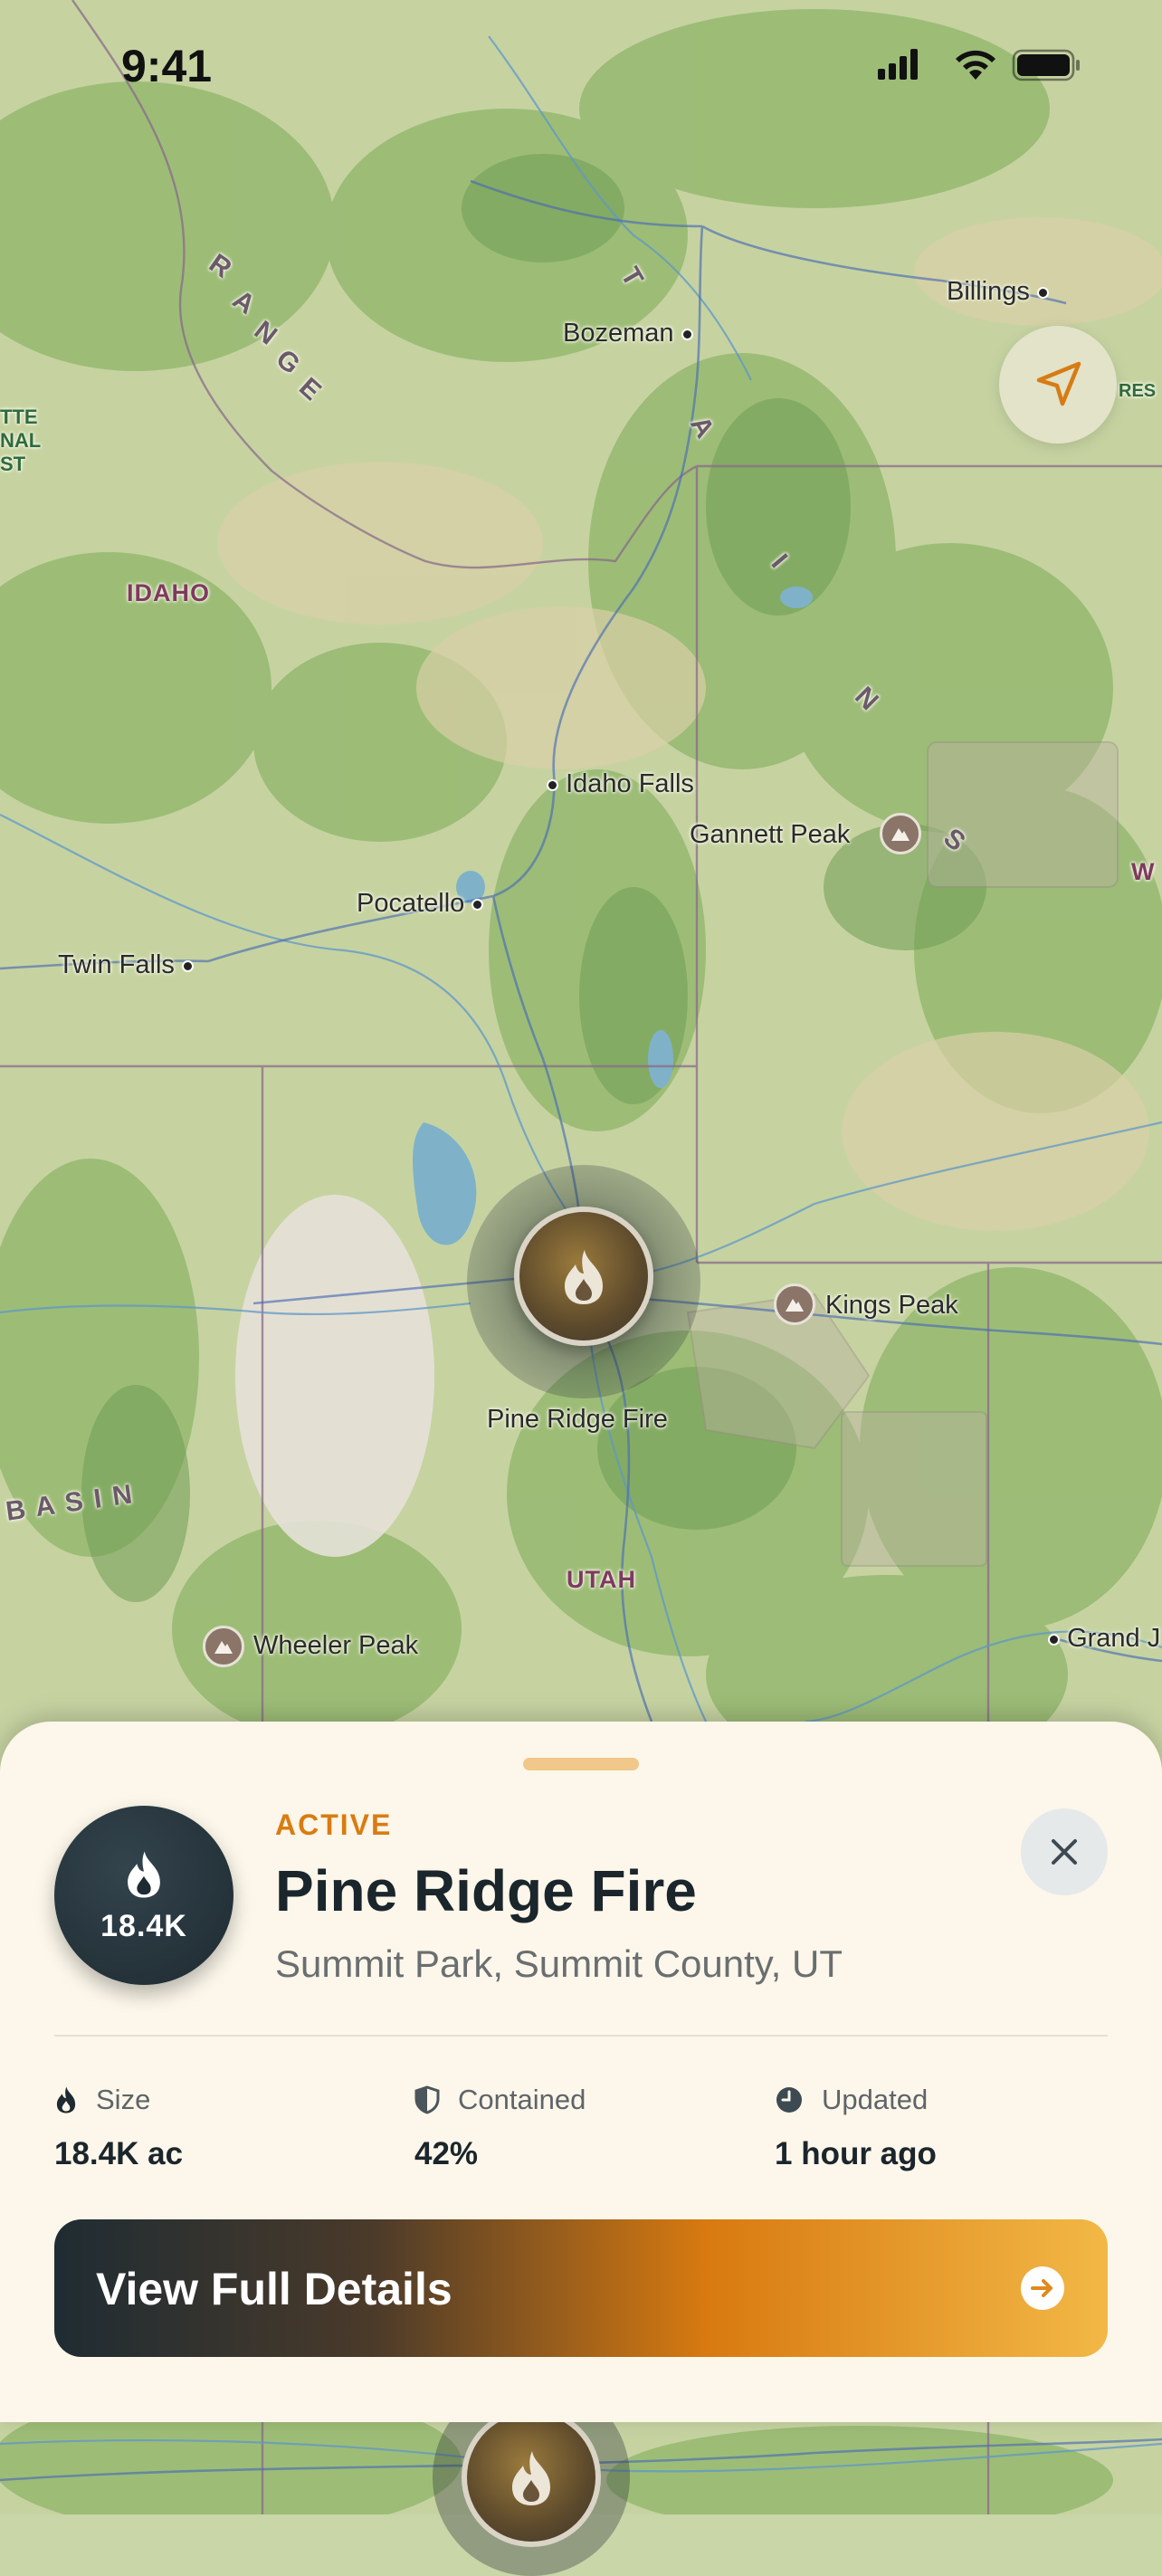 The width and height of the screenshot is (1162, 2576). Describe the element at coordinates (124, 2099) in the screenshot. I see `stat-label: Size` at that location.